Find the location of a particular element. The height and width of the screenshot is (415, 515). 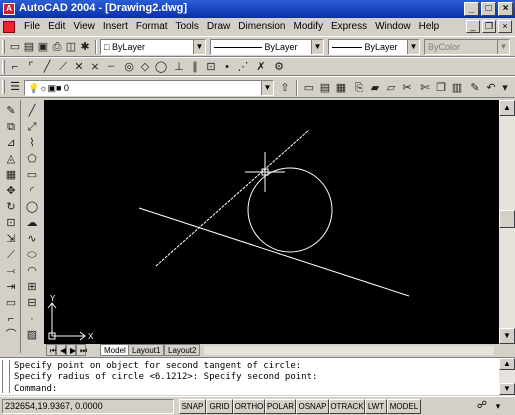

status-menu-icon: ▾ is located at coordinates (498, 406).